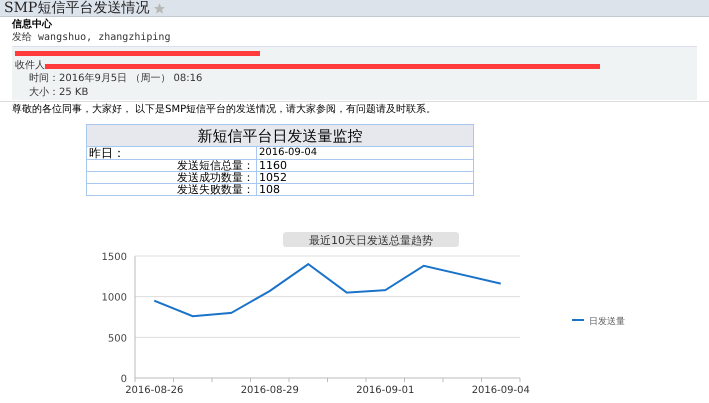  I want to click on table-cell: 发送短信总量：, so click(171, 166).